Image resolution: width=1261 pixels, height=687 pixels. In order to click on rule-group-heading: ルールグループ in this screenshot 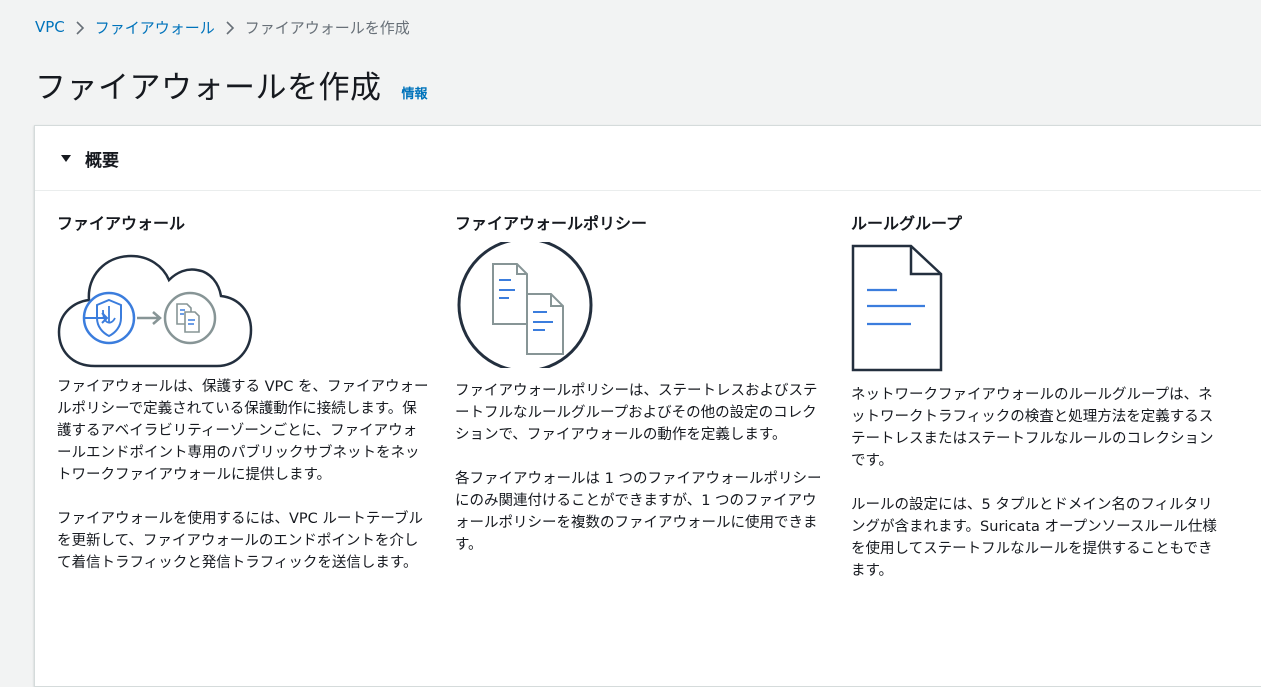, I will do `click(907, 223)`.